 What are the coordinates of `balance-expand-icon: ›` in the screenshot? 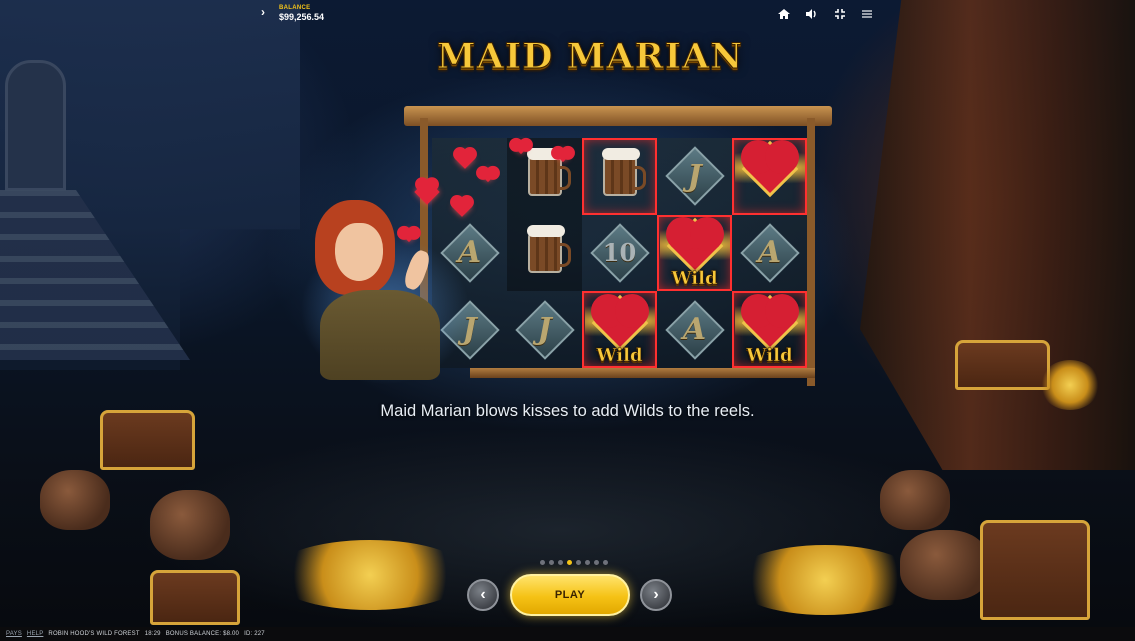 It's located at (263, 12).